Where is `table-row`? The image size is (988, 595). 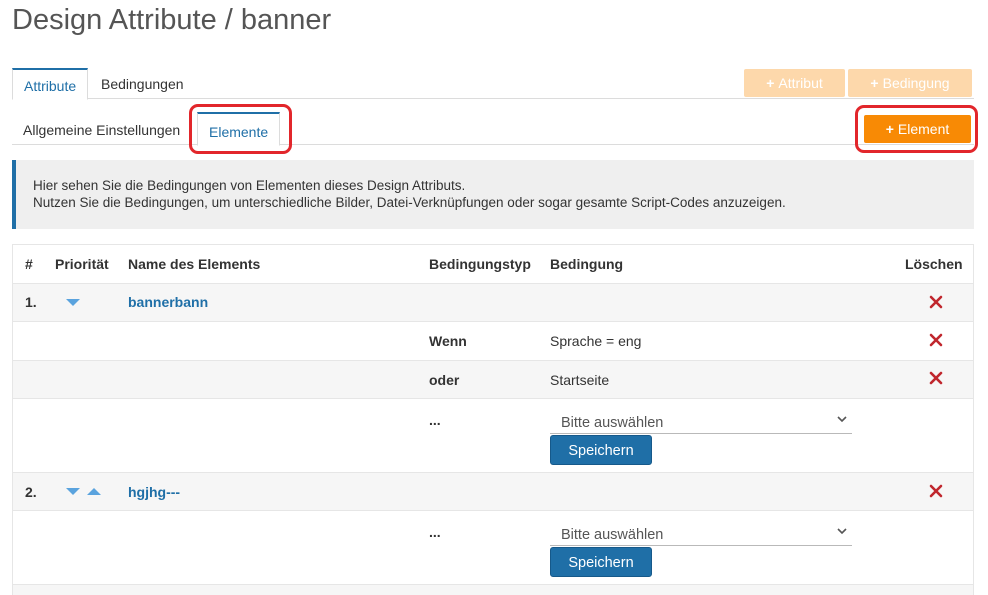
table-row is located at coordinates (493, 590).